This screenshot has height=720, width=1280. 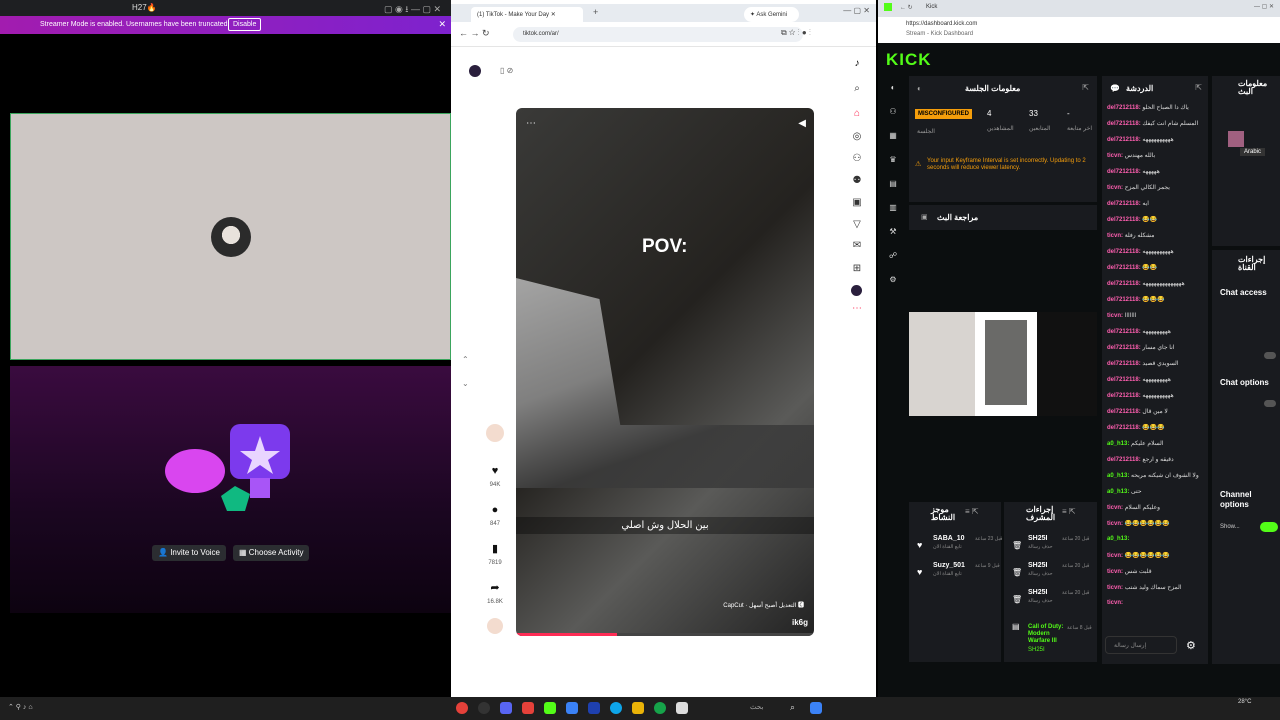 What do you see at coordinates (271, 553) in the screenshot?
I see `choose-activity-button: ▦ Choose Activity` at bounding box center [271, 553].